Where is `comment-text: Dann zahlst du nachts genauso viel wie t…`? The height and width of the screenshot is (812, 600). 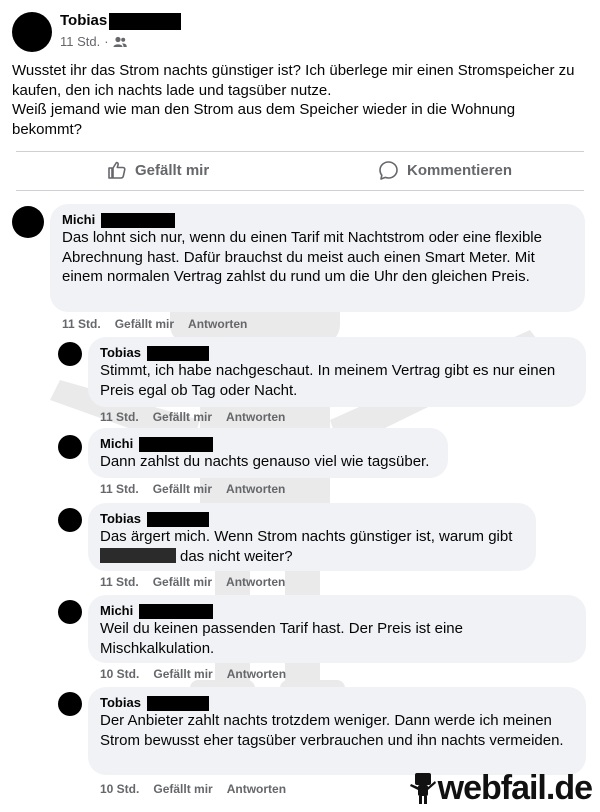 comment-text: Dann zahlst du nachts genauso viel wie t… is located at coordinates (265, 461).